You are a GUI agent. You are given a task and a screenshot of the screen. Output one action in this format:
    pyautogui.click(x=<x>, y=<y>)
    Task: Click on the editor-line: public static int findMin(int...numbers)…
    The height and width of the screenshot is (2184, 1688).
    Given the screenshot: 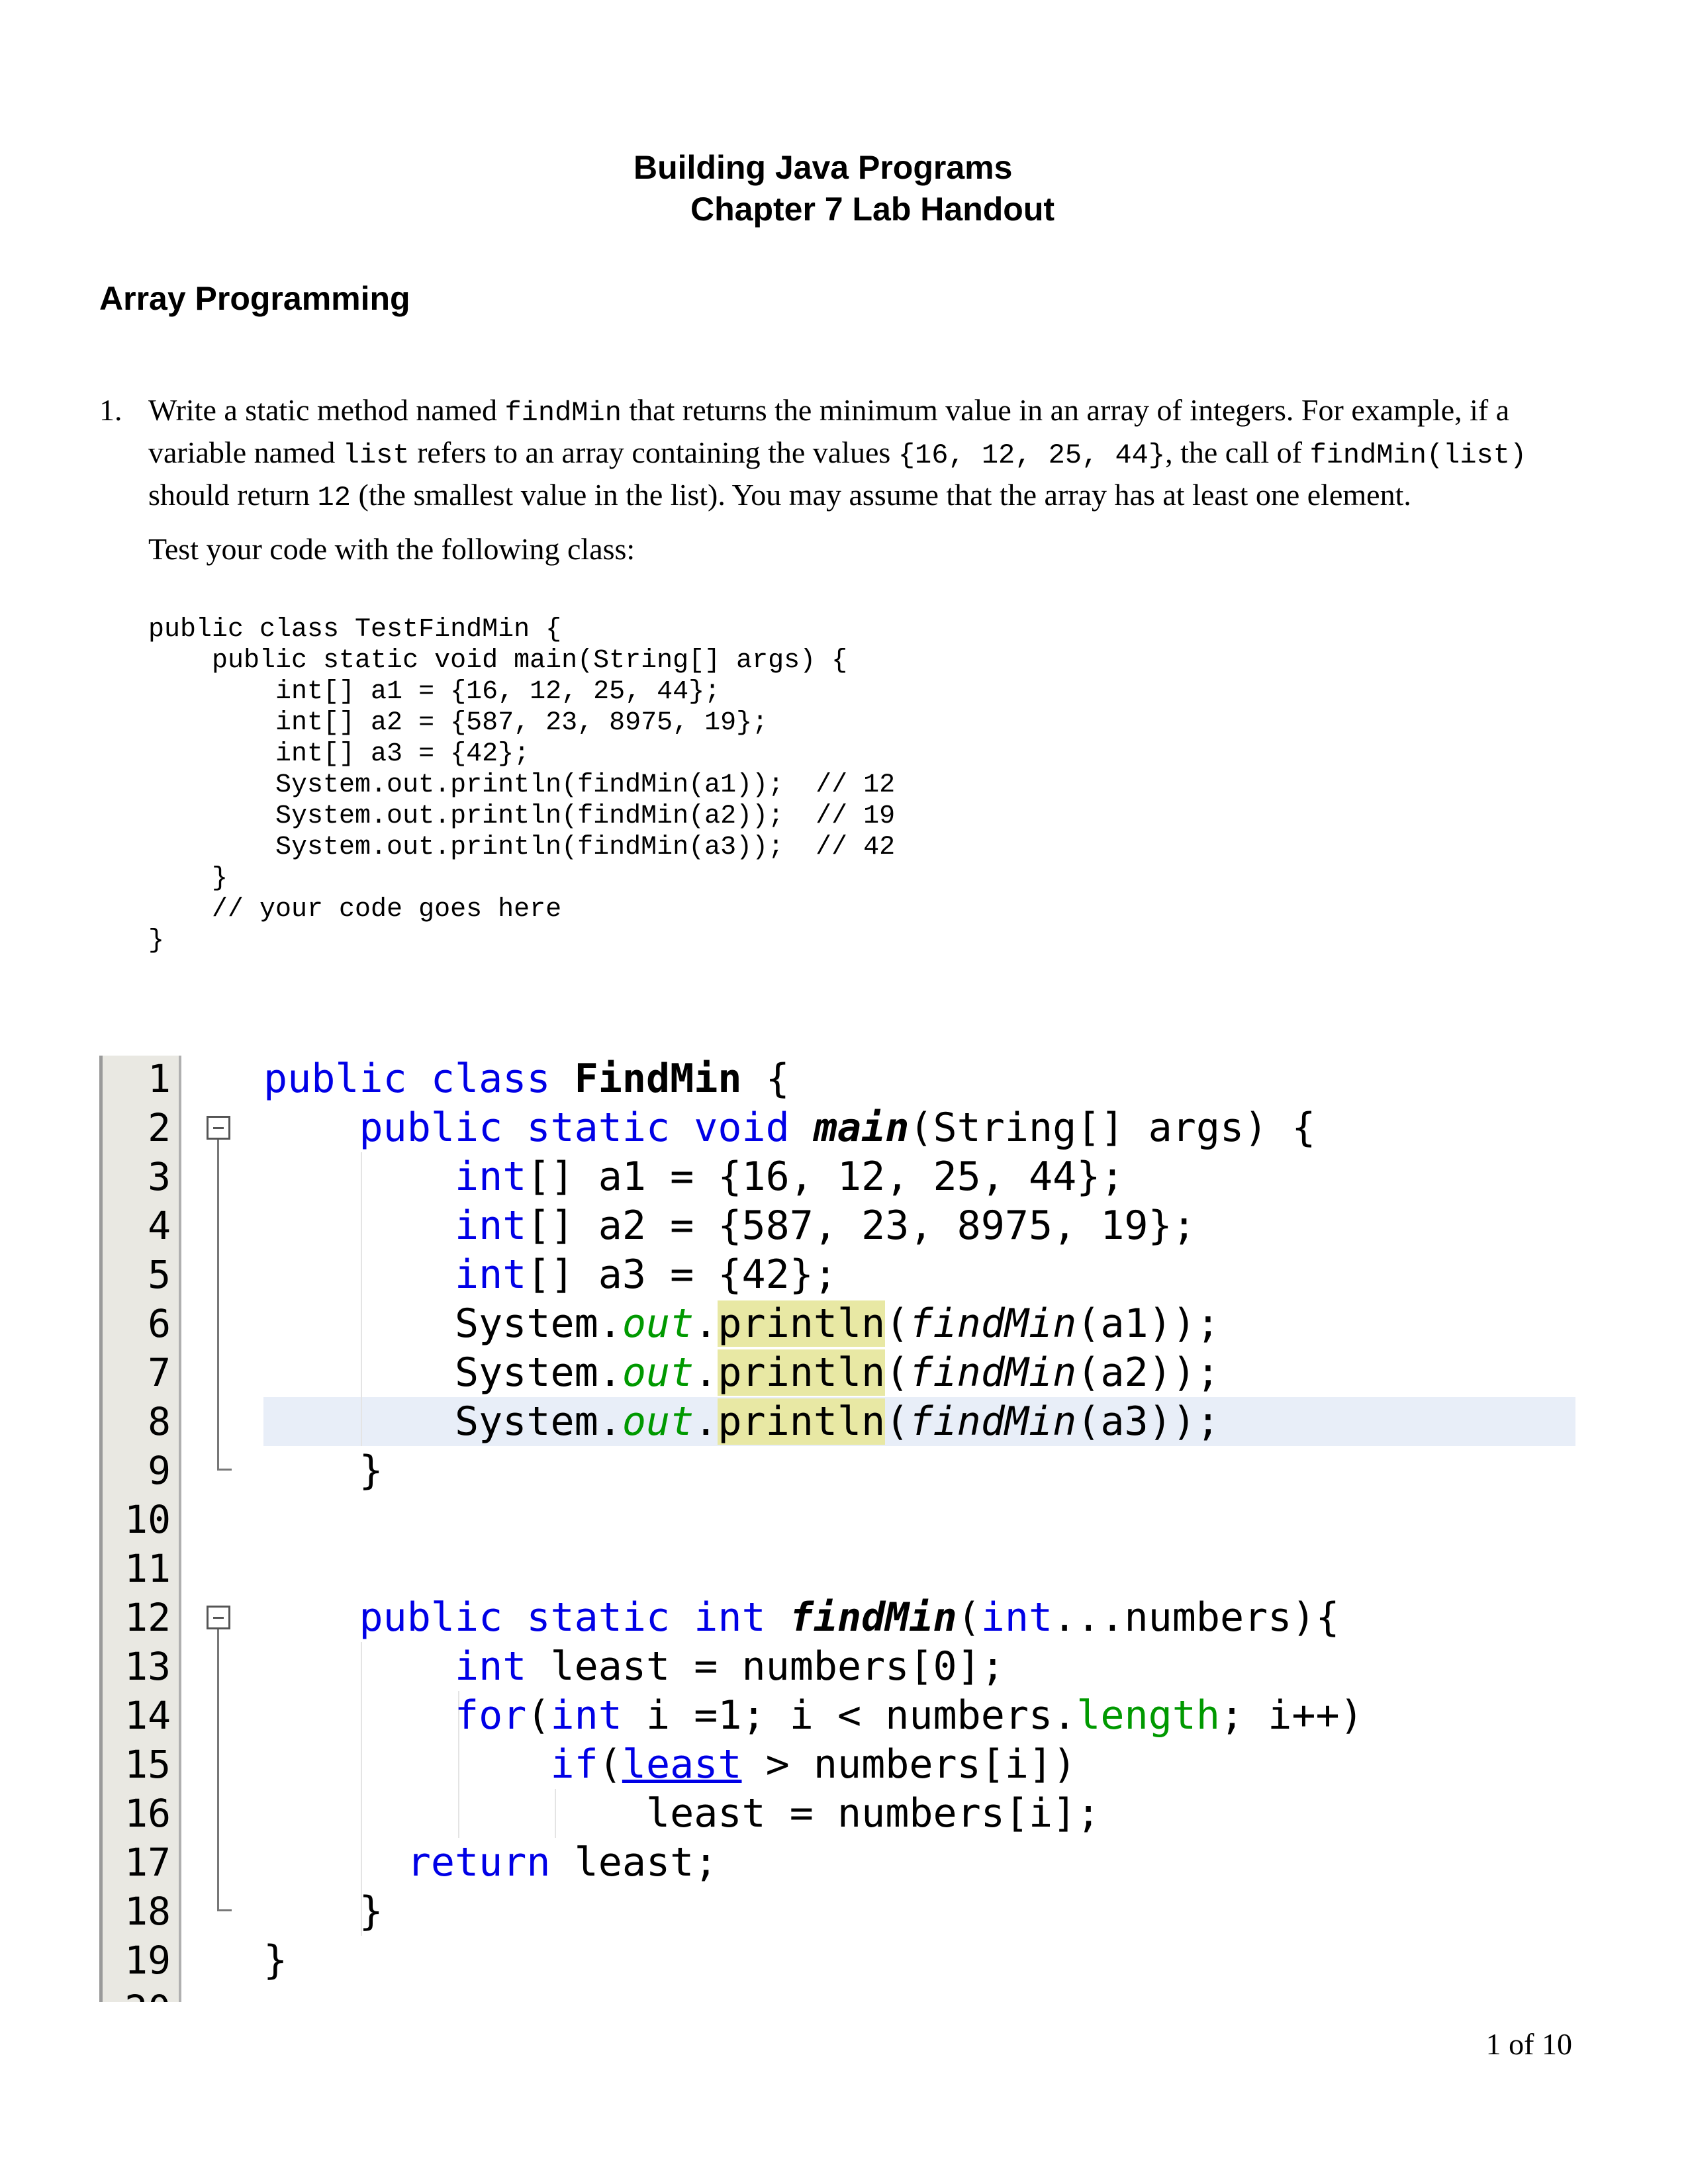 What is the action you would take?
    pyautogui.click(x=801, y=1618)
    